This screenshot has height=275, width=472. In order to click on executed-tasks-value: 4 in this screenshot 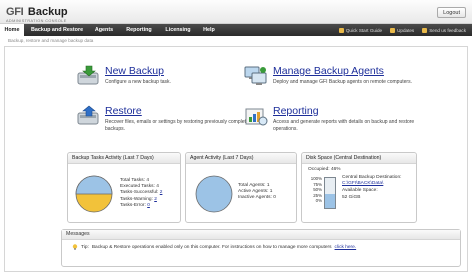, I will do `click(157, 187)`.